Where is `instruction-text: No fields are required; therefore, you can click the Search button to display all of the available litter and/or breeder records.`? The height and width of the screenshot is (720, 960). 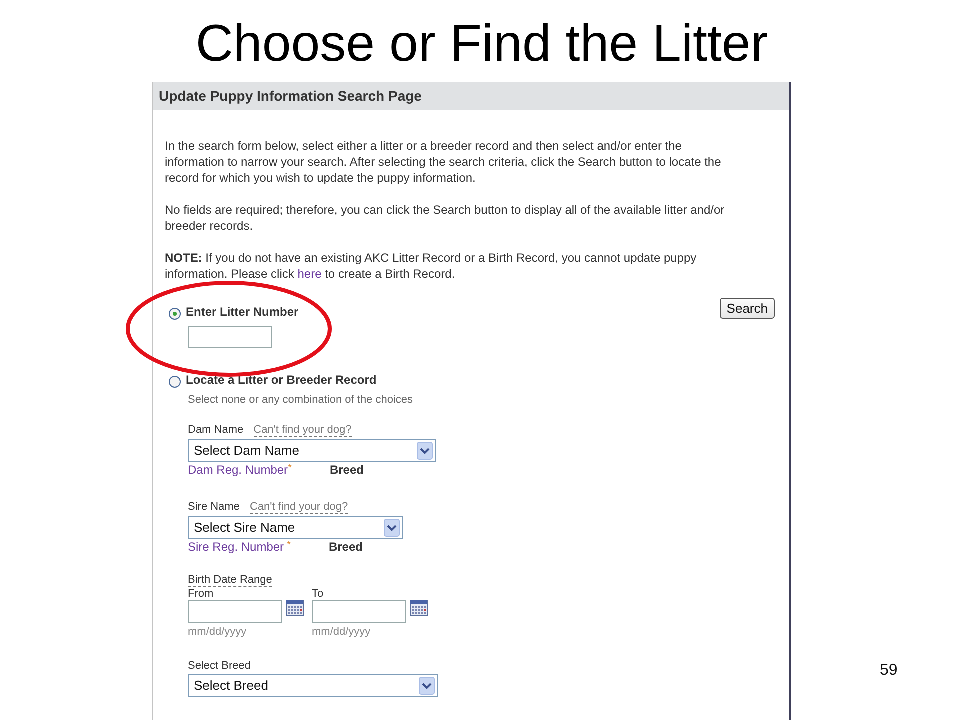 instruction-text: No fields are required; therefore, you can click the Search button to display all of the available litter and/or breeder records. is located at coordinates (445, 218).